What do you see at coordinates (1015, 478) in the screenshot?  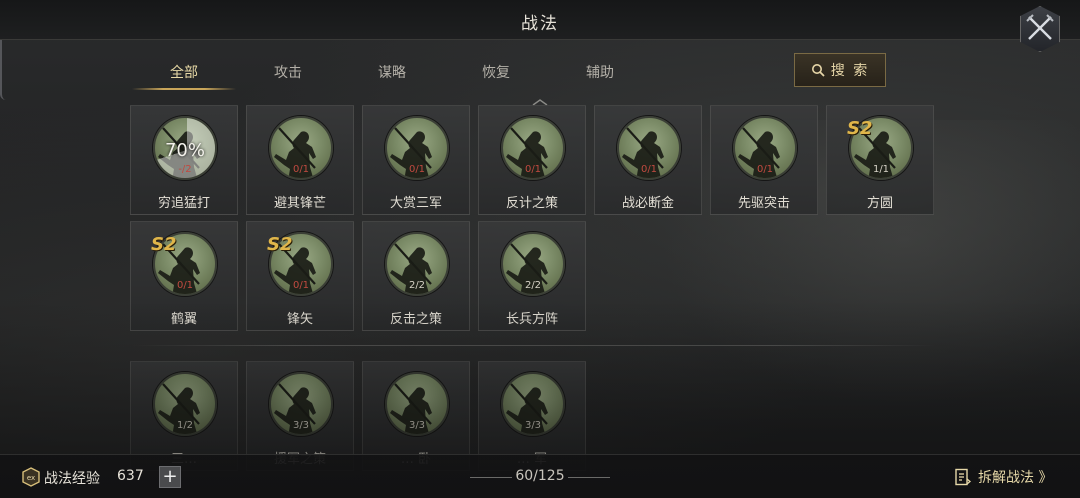 I see `disassemble-label: 拆解战法 》` at bounding box center [1015, 478].